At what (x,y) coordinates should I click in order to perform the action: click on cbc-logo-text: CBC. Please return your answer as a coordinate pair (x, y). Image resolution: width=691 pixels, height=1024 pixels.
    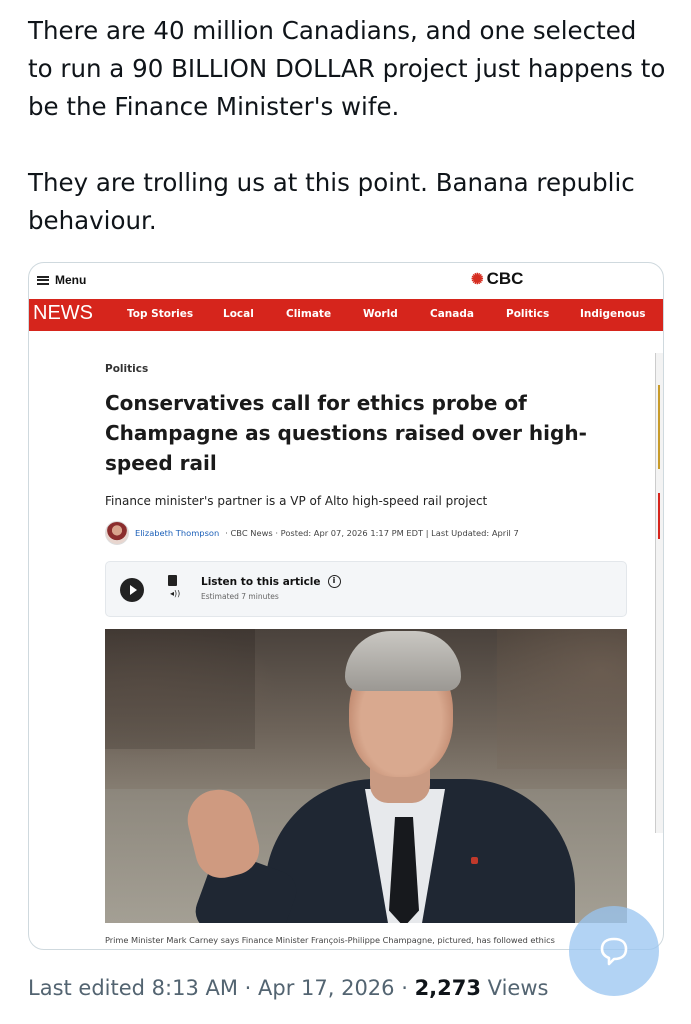
    Looking at the image, I should click on (505, 278).